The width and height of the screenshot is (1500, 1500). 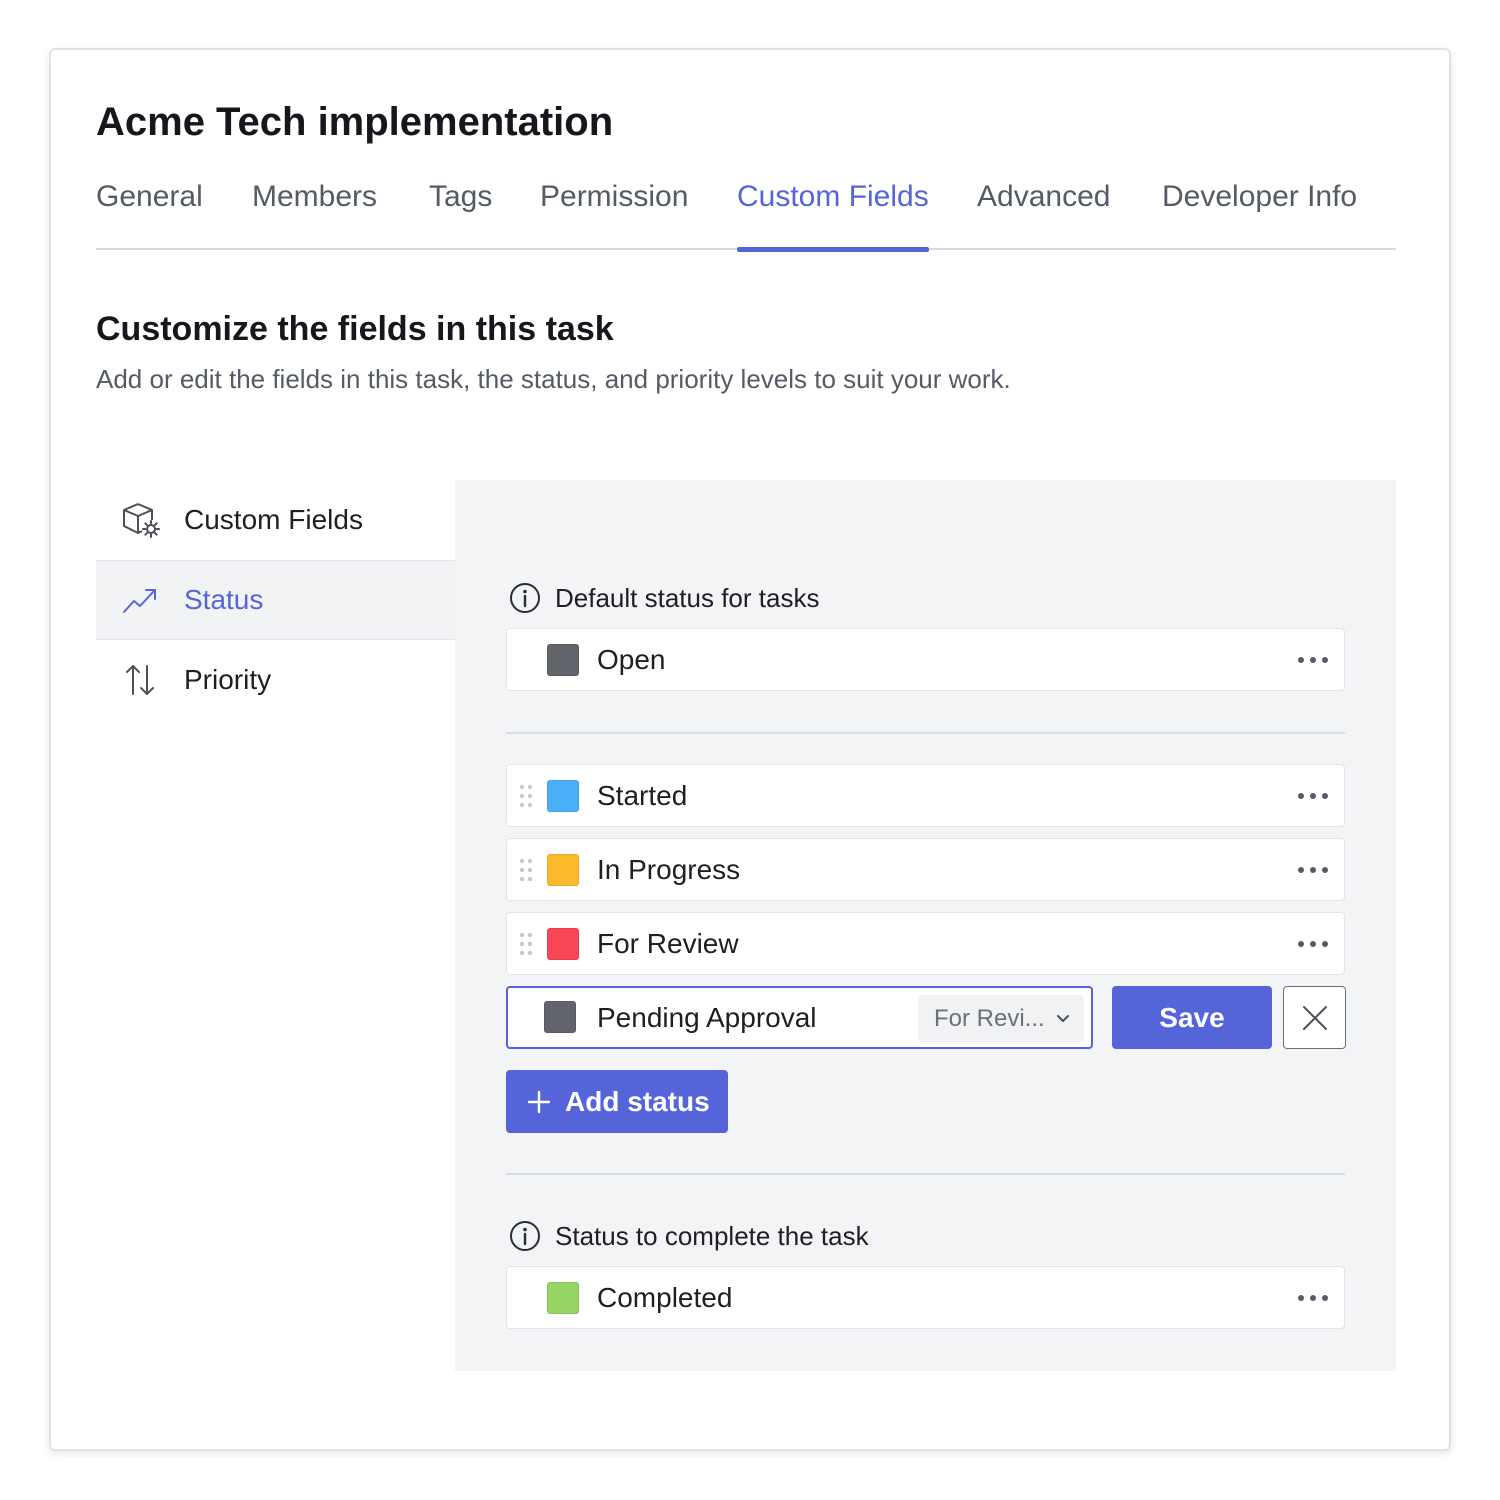 What do you see at coordinates (833, 215) in the screenshot?
I see `tab-custom-fields: Custom Fields` at bounding box center [833, 215].